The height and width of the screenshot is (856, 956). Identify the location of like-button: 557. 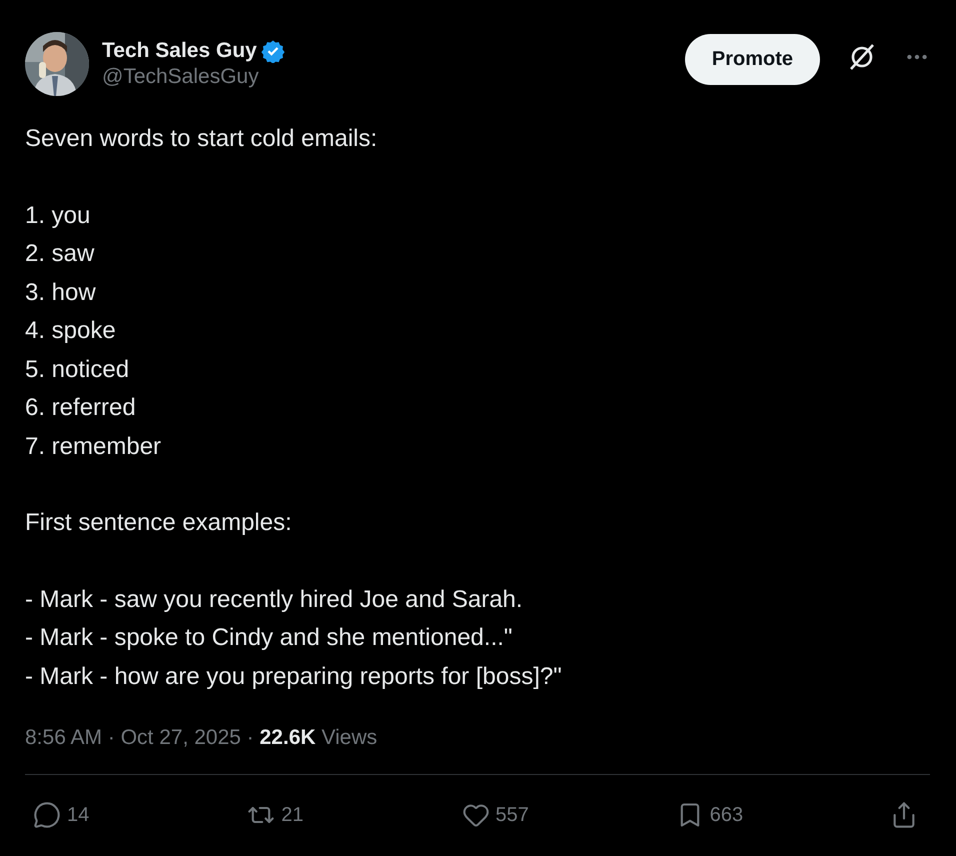
(522, 815).